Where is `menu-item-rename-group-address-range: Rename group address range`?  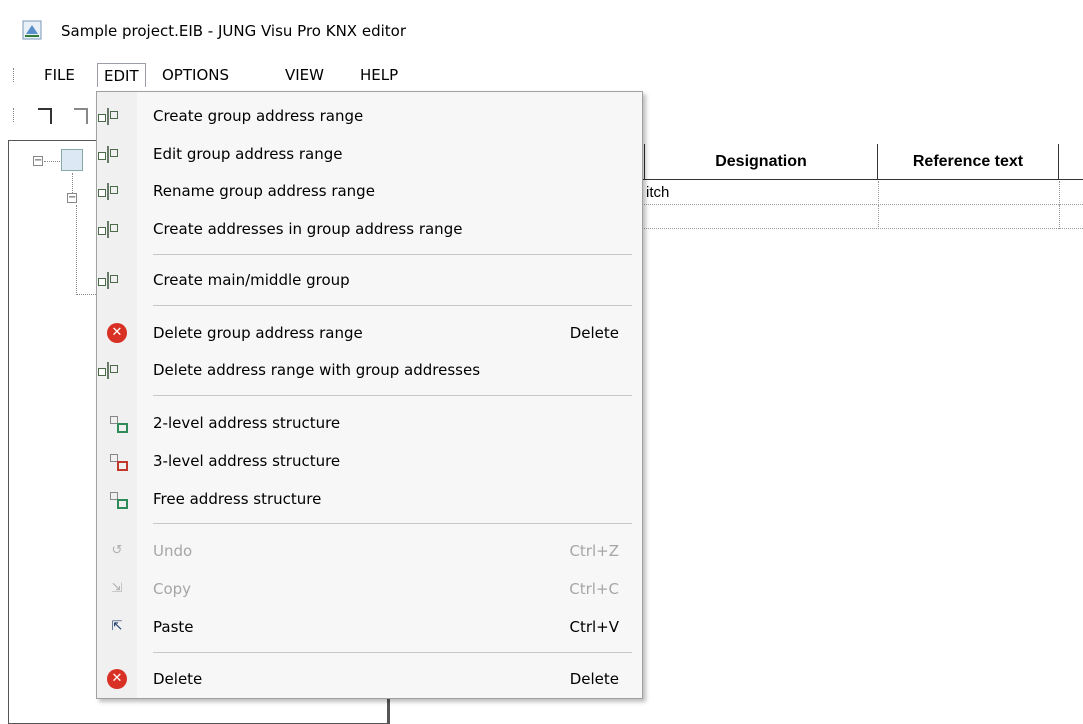
menu-item-rename-group-address-range: Rename group address range is located at coordinates (369, 191).